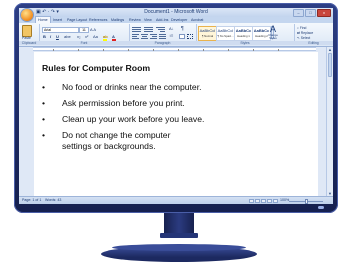 This screenshot has height=269, width=348. I want to click on full-screen-view-icon, so click(257, 201).